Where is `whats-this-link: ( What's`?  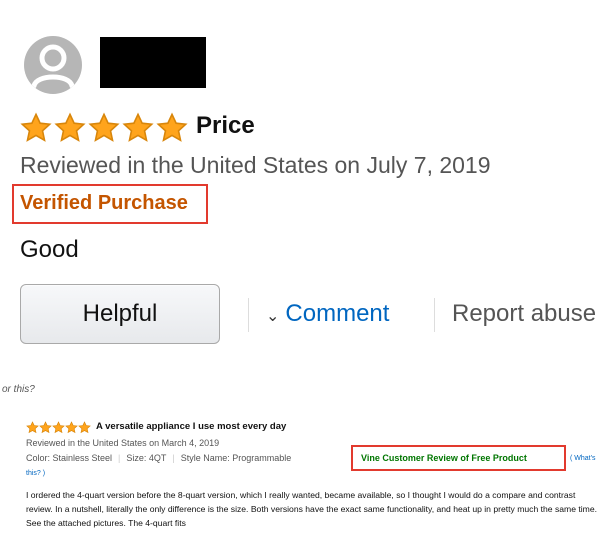 whats-this-link: ( What's is located at coordinates (582, 458).